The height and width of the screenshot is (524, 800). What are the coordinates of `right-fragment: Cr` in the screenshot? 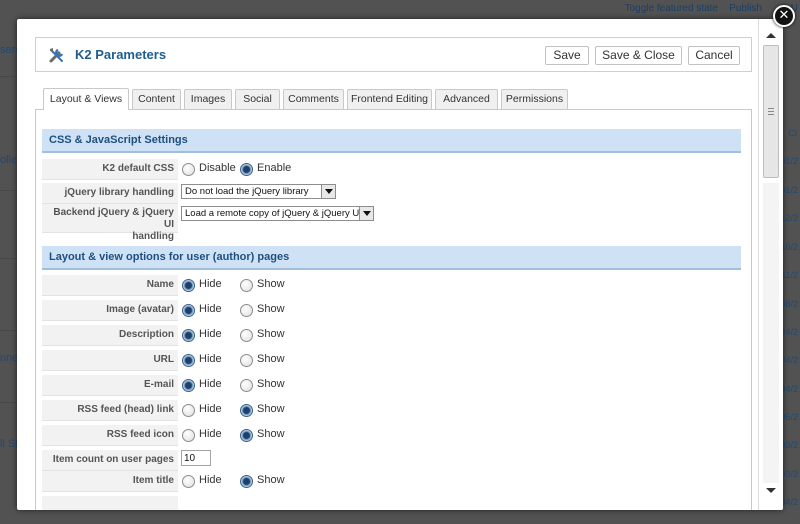 It's located at (793, 133).